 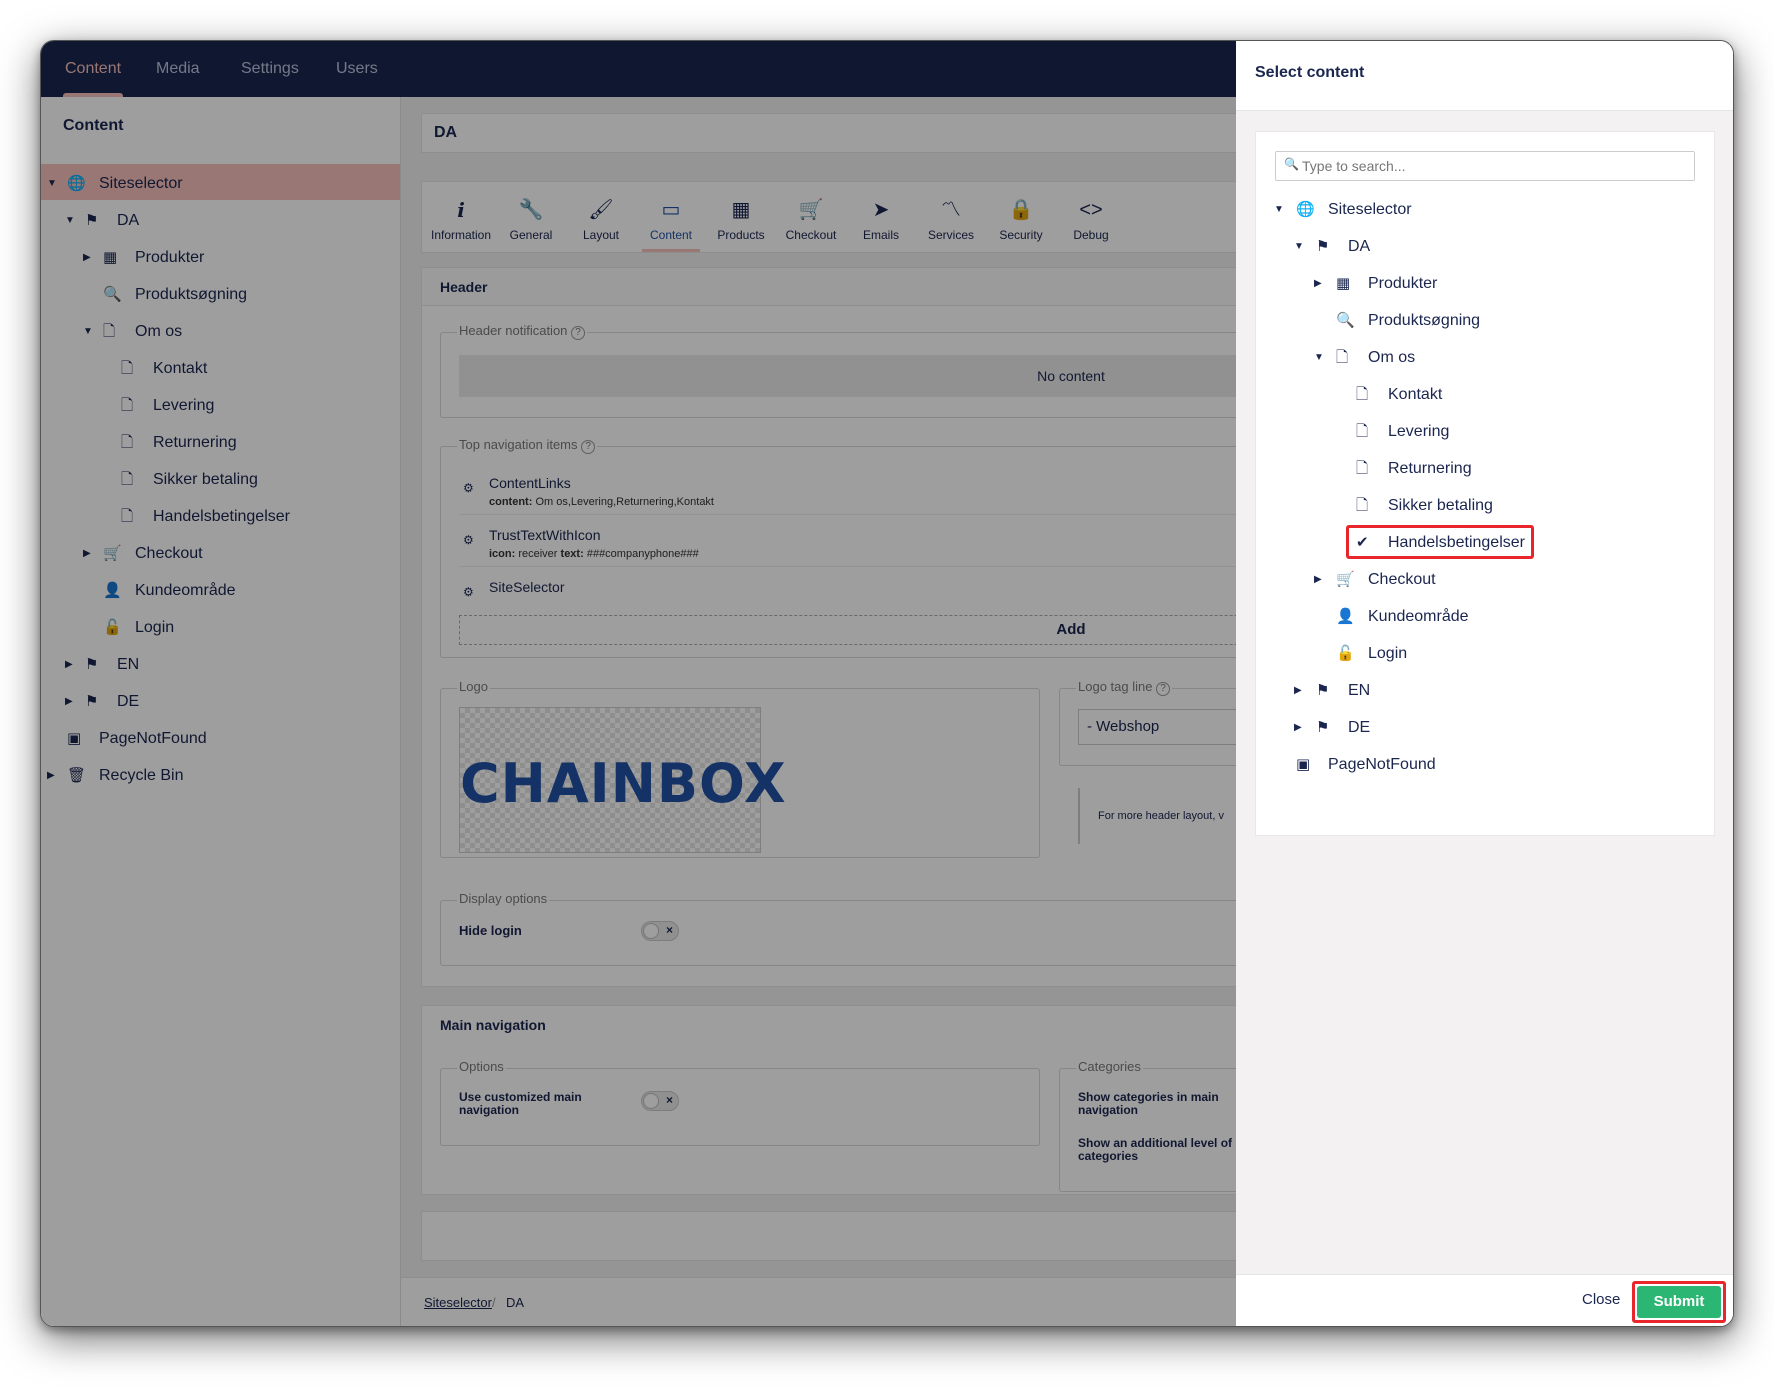 I want to click on dialog-item-label: Om os, so click(x=1392, y=357).